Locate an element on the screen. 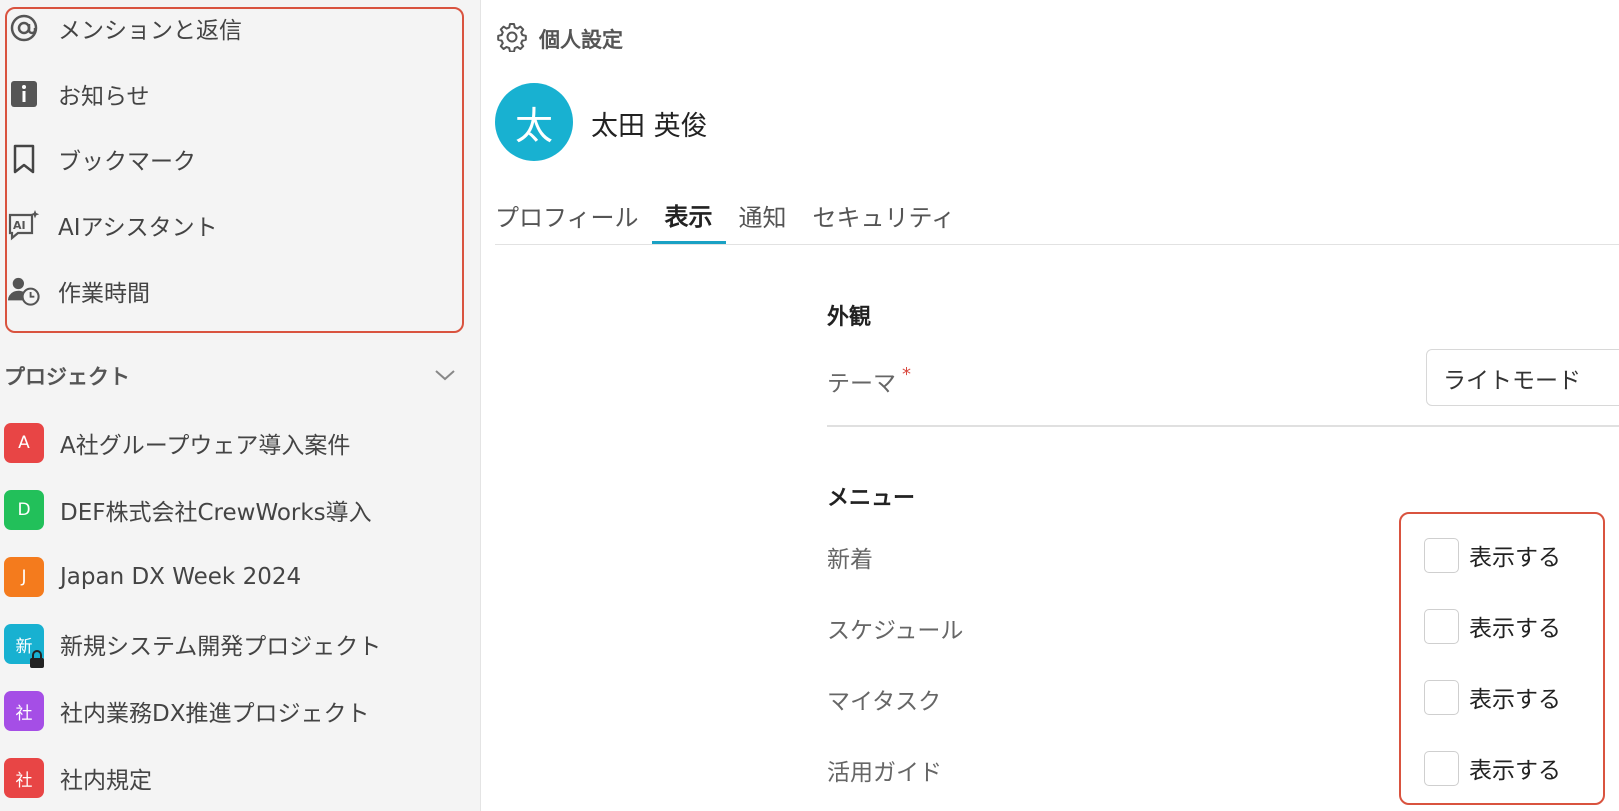 The image size is (1619, 811). tab-notifications: 通知 is located at coordinates (763, 215).